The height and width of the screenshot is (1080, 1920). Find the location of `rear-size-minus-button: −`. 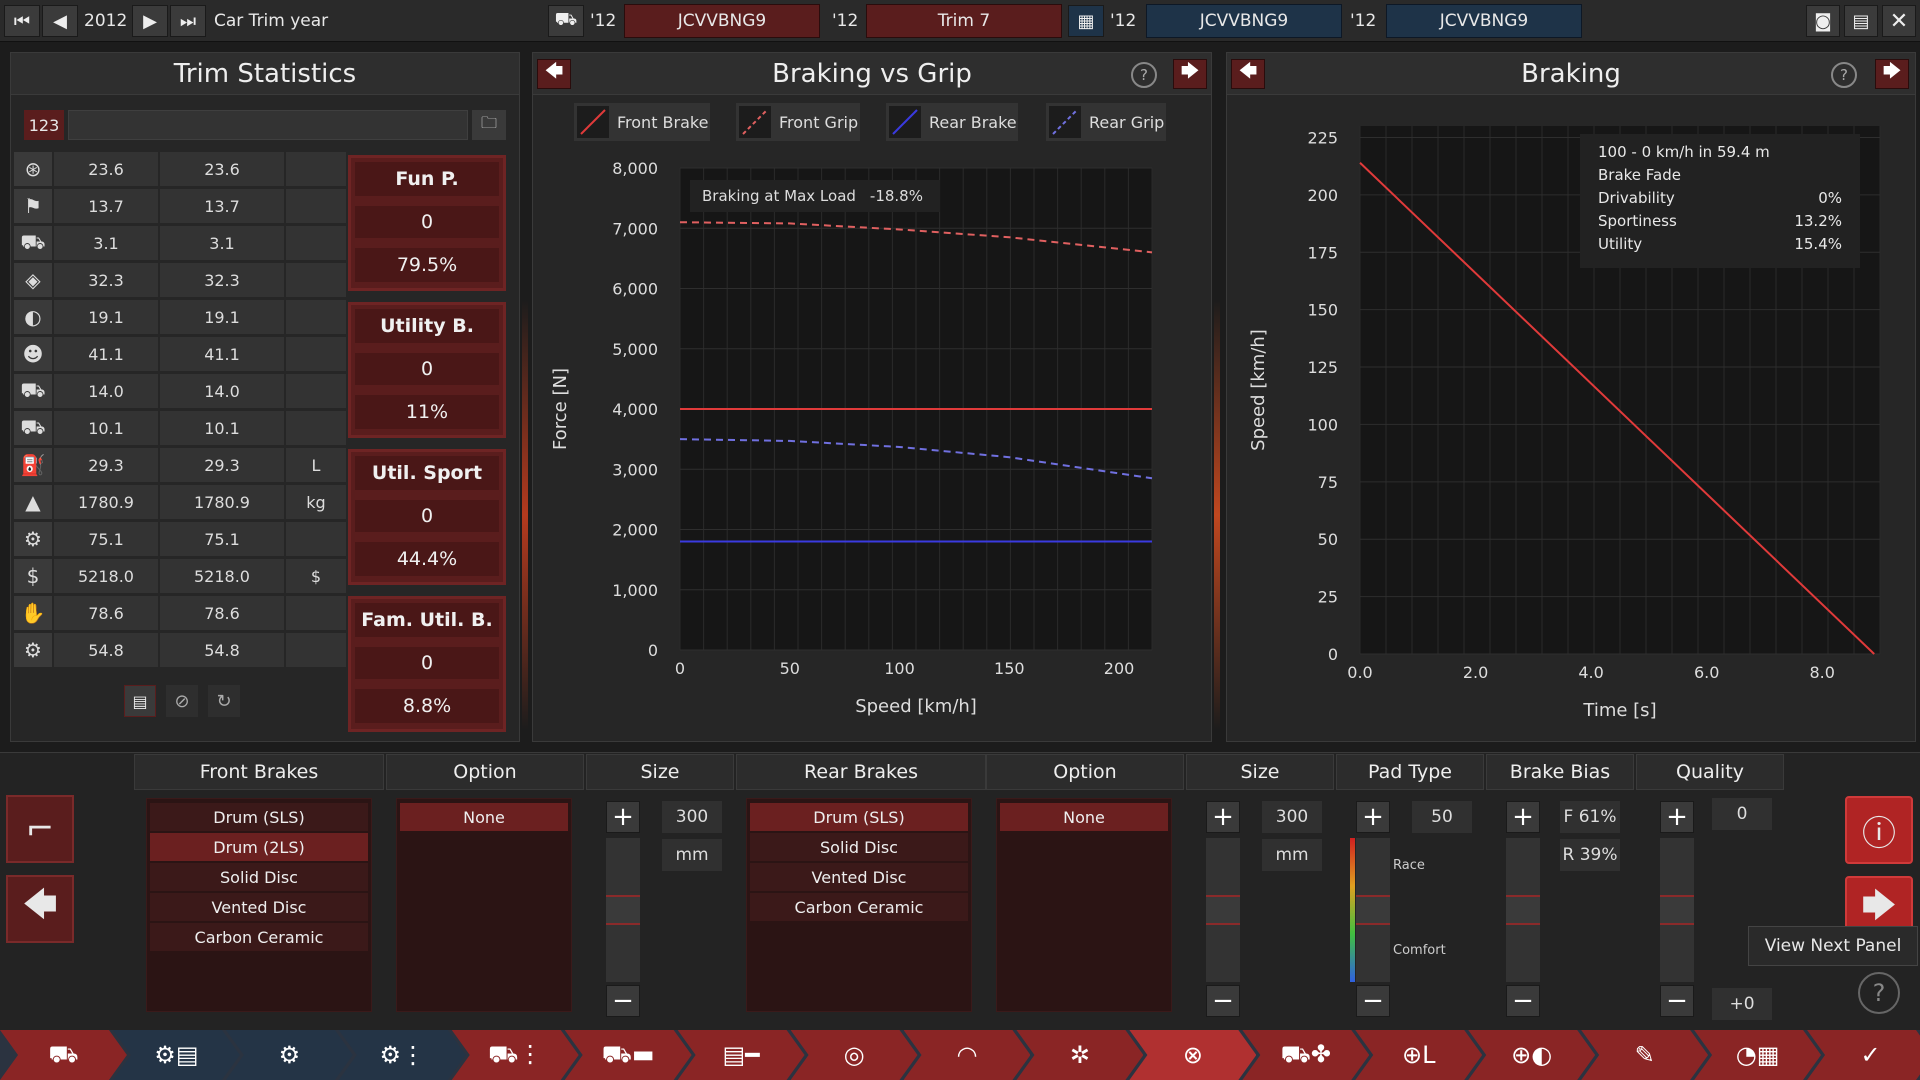

rear-size-minus-button: − is located at coordinates (1223, 1001).